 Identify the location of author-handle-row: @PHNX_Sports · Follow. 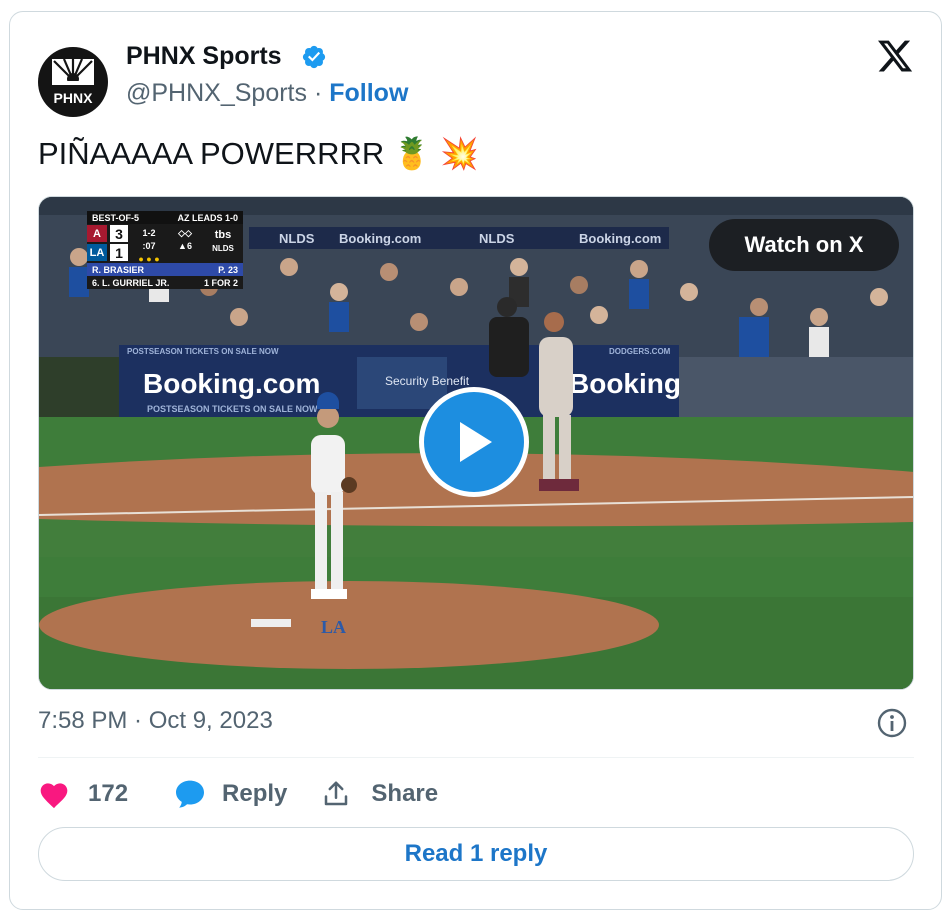
(267, 93).